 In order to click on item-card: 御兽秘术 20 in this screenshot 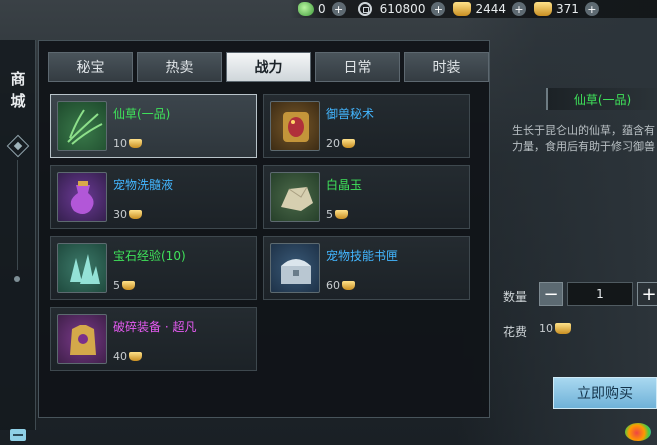, I will do `click(366, 126)`.